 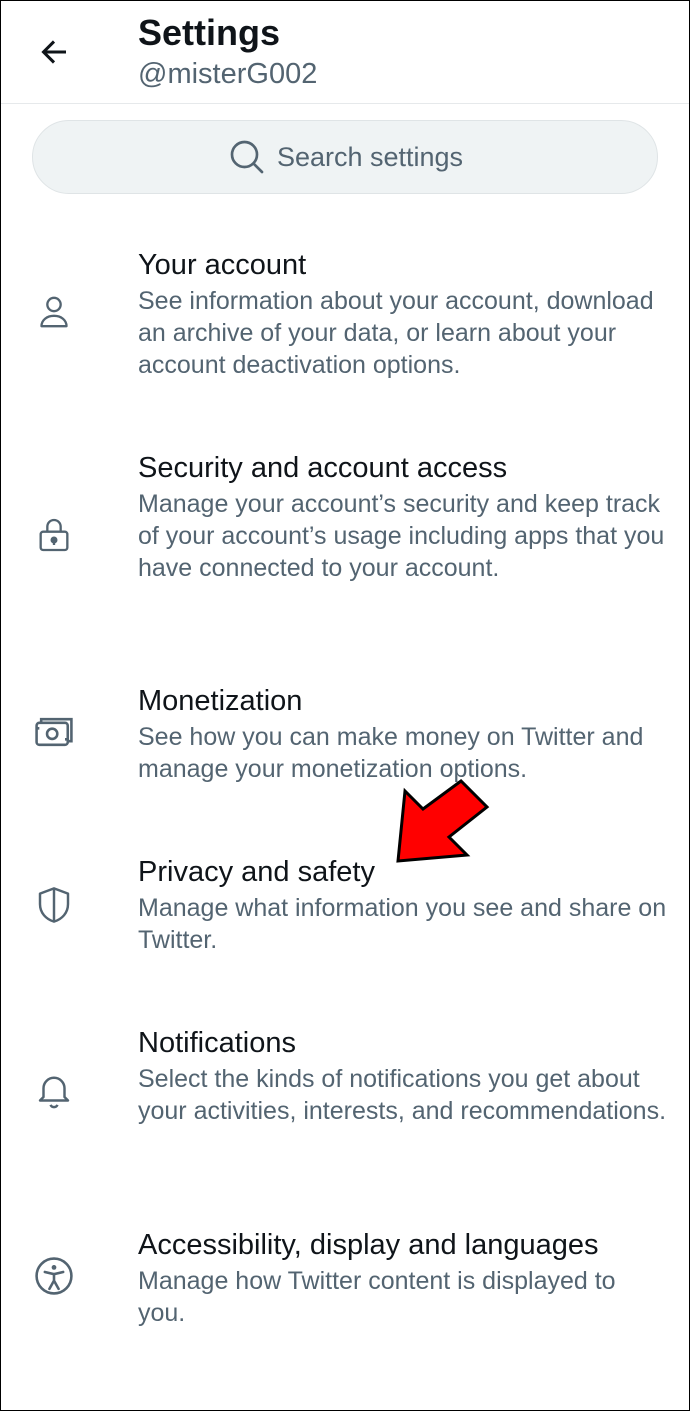 I want to click on shield-icon, so click(x=54, y=905).